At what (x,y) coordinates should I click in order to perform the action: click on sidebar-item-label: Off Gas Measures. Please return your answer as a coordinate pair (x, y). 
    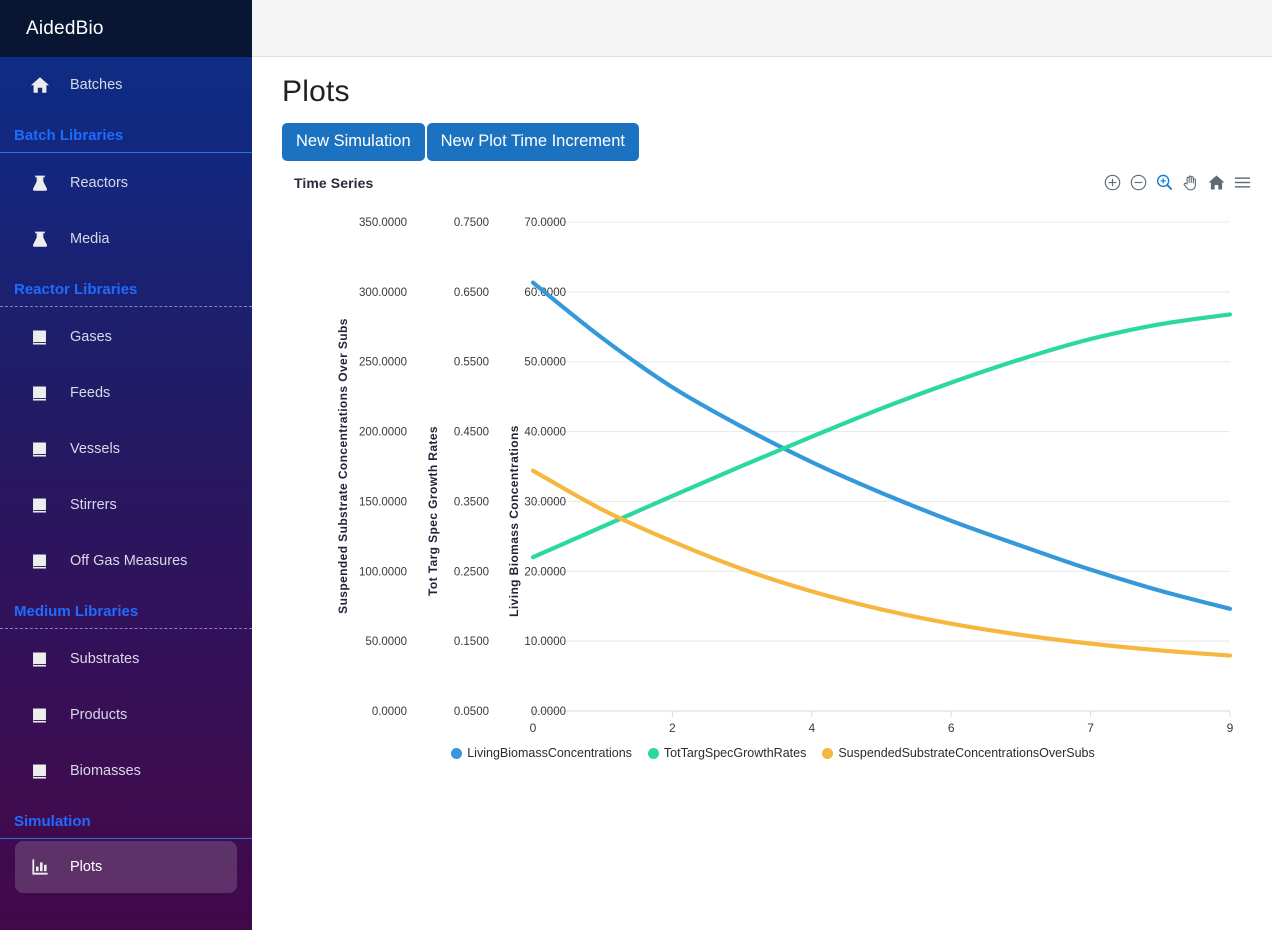
    Looking at the image, I should click on (129, 561).